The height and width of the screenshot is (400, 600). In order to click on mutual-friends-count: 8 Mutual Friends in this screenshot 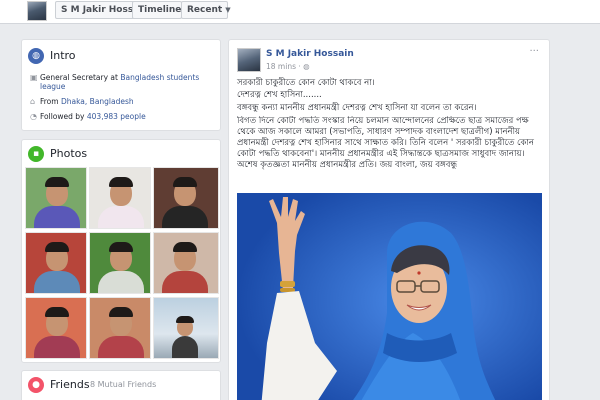, I will do `click(123, 384)`.